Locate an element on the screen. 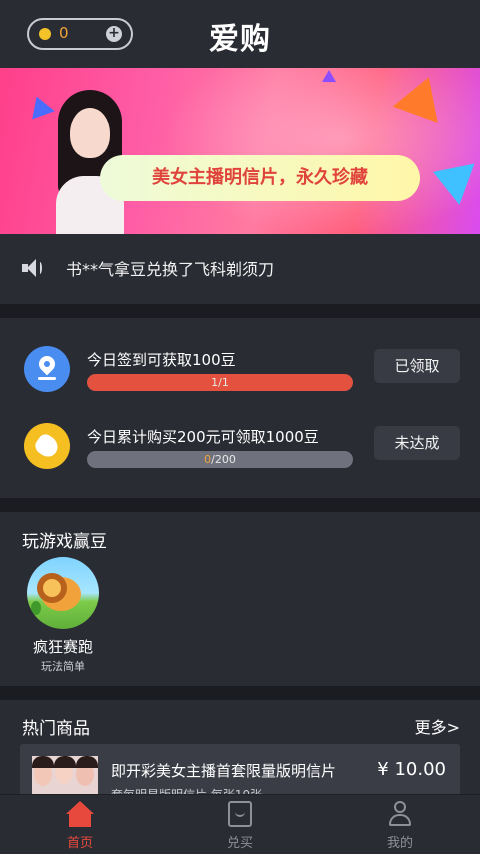 The image size is (480, 854). tab-label: 首页 is located at coordinates (79, 843).